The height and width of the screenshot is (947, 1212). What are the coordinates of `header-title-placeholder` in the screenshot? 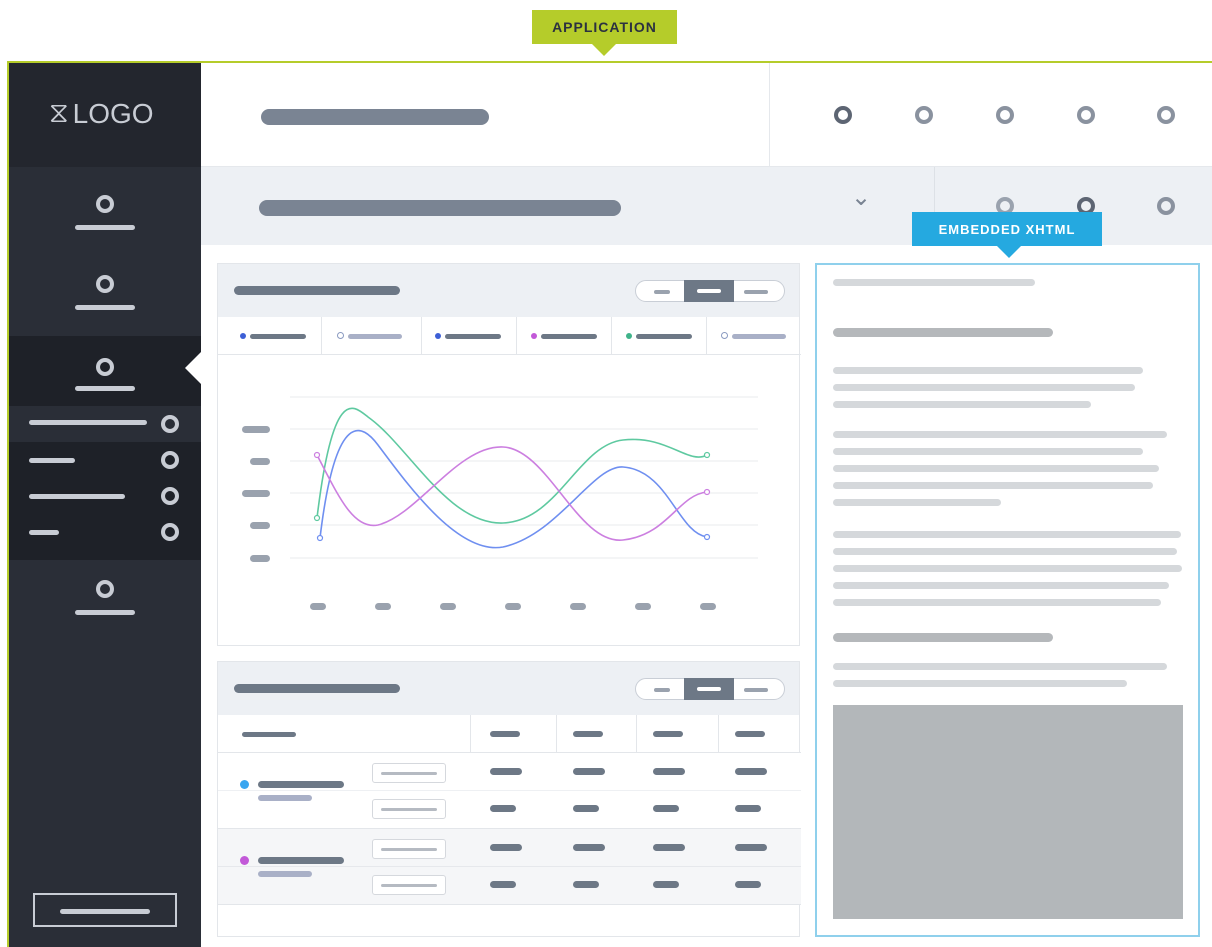 It's located at (375, 117).